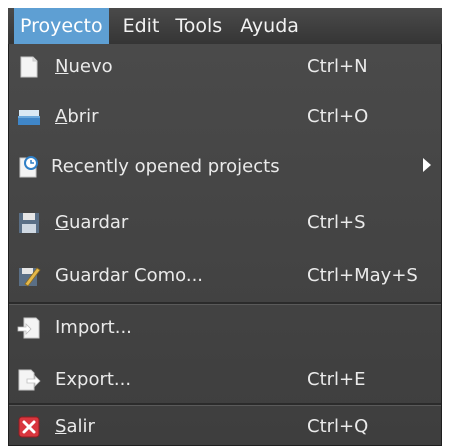 The height and width of the screenshot is (448, 450). Describe the element at coordinates (28, 328) in the screenshot. I see `import-icon` at that location.